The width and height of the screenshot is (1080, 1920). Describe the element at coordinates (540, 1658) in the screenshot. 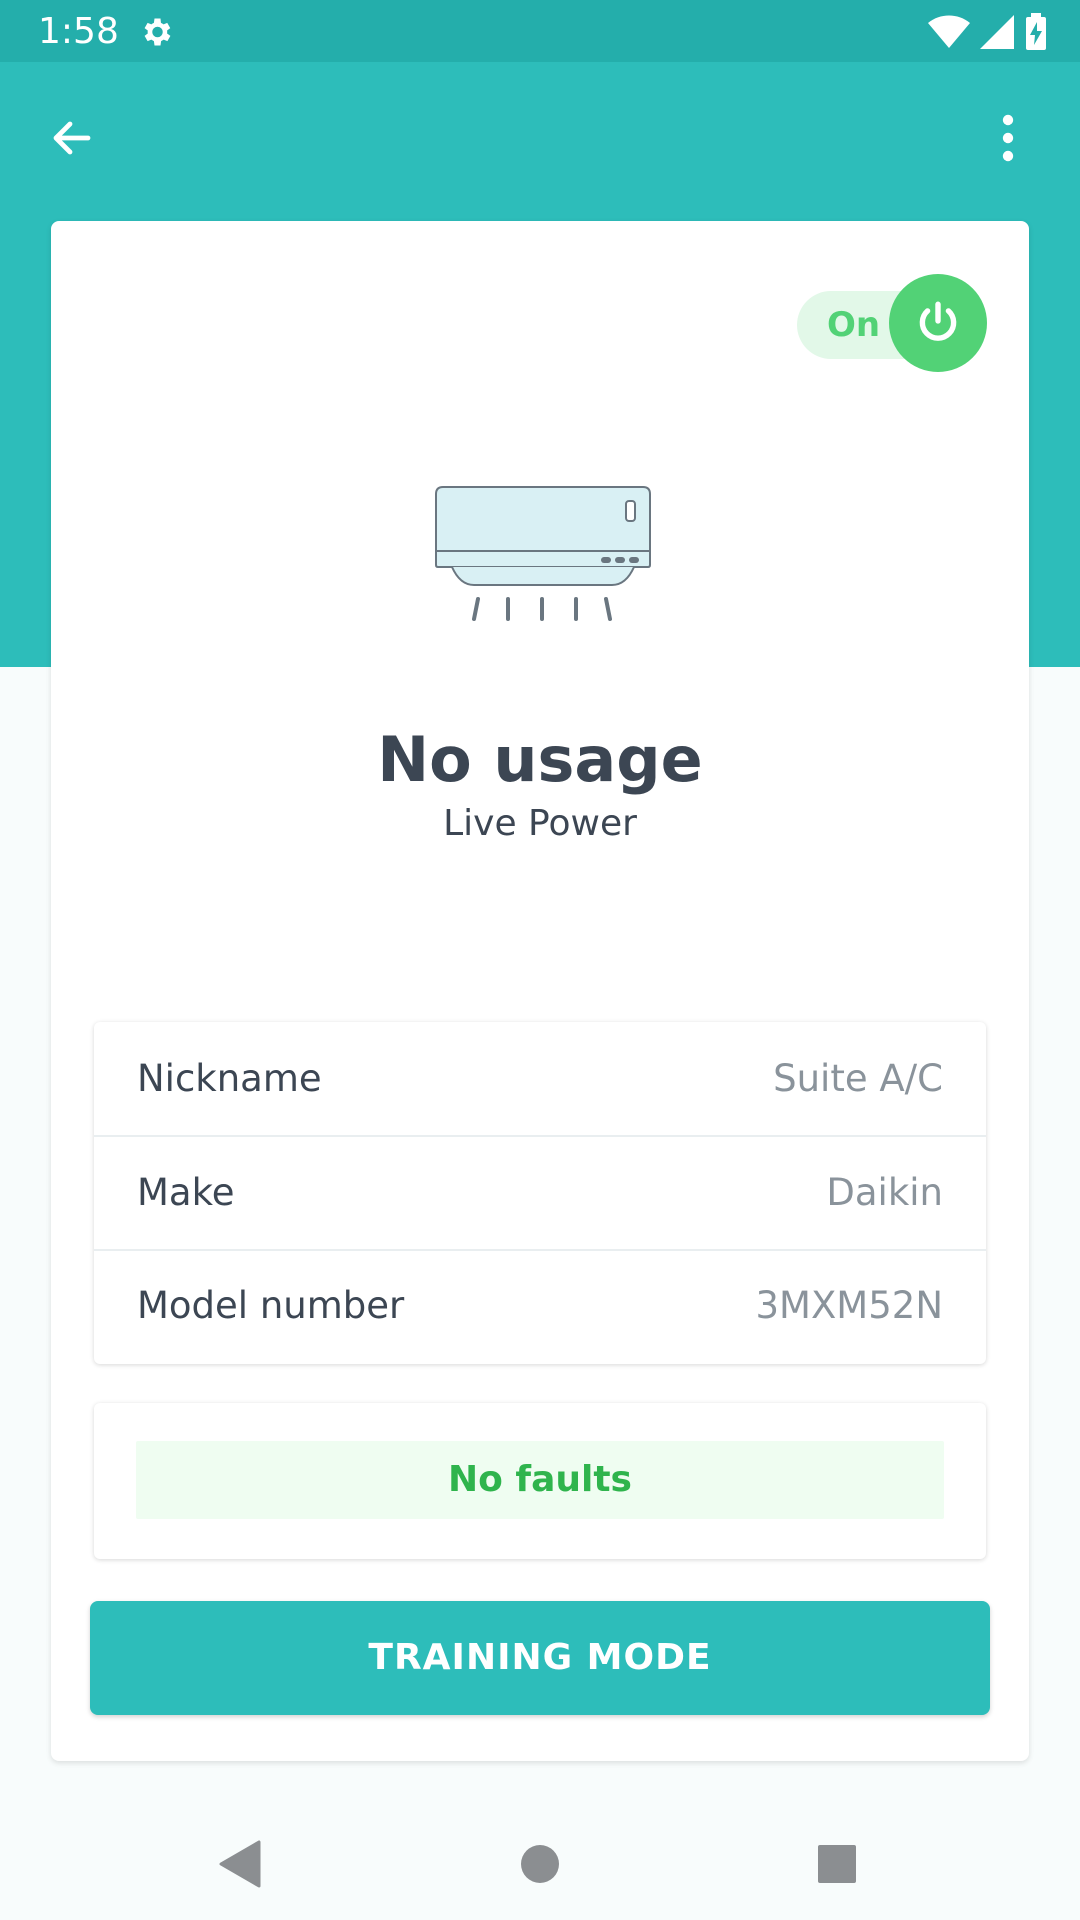

I see `training-mode-button: TRAINING MODE` at that location.